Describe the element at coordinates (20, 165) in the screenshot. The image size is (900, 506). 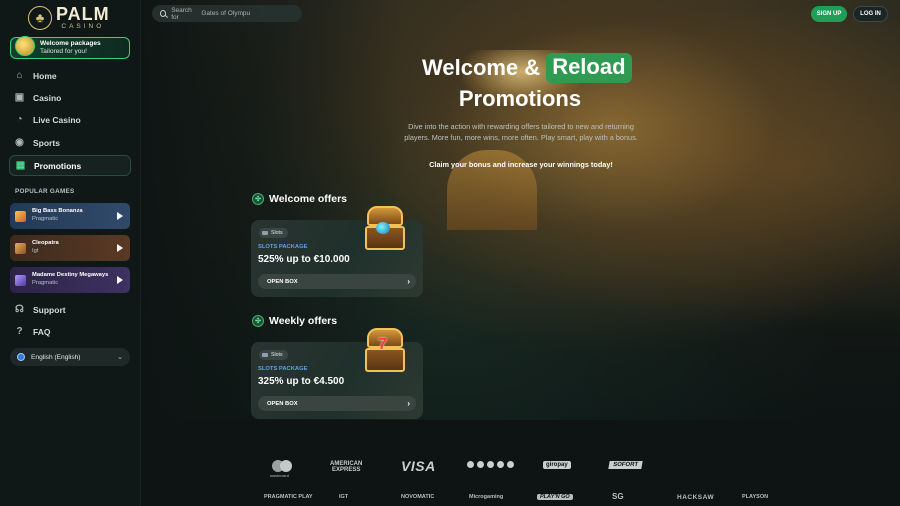
I see `gift-icon: ▦` at that location.